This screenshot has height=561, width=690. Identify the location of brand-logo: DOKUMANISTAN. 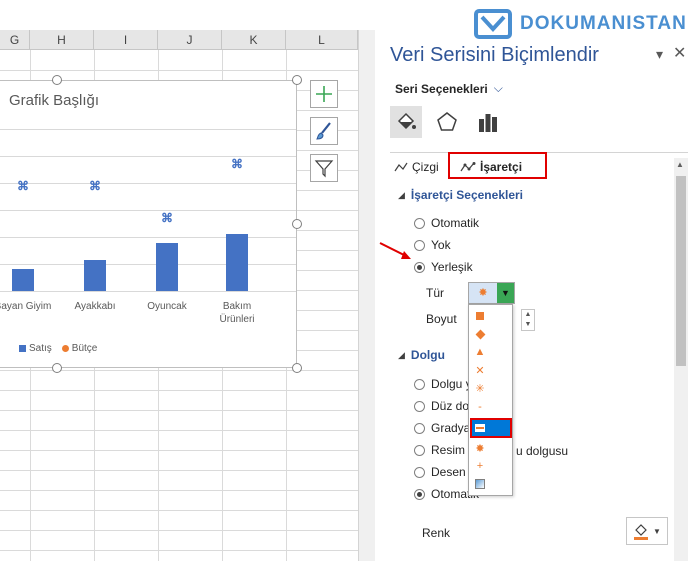
(582, 23).